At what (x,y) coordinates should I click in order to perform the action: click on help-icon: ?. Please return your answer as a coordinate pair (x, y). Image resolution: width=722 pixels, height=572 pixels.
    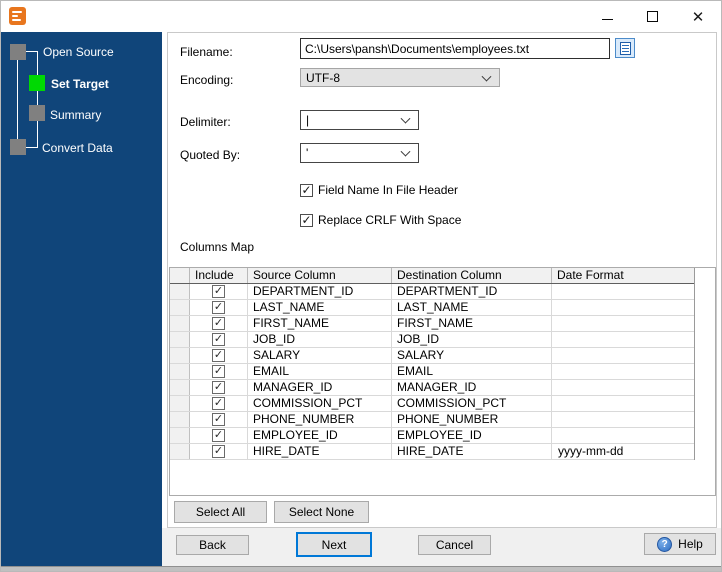
    Looking at the image, I should click on (665, 544).